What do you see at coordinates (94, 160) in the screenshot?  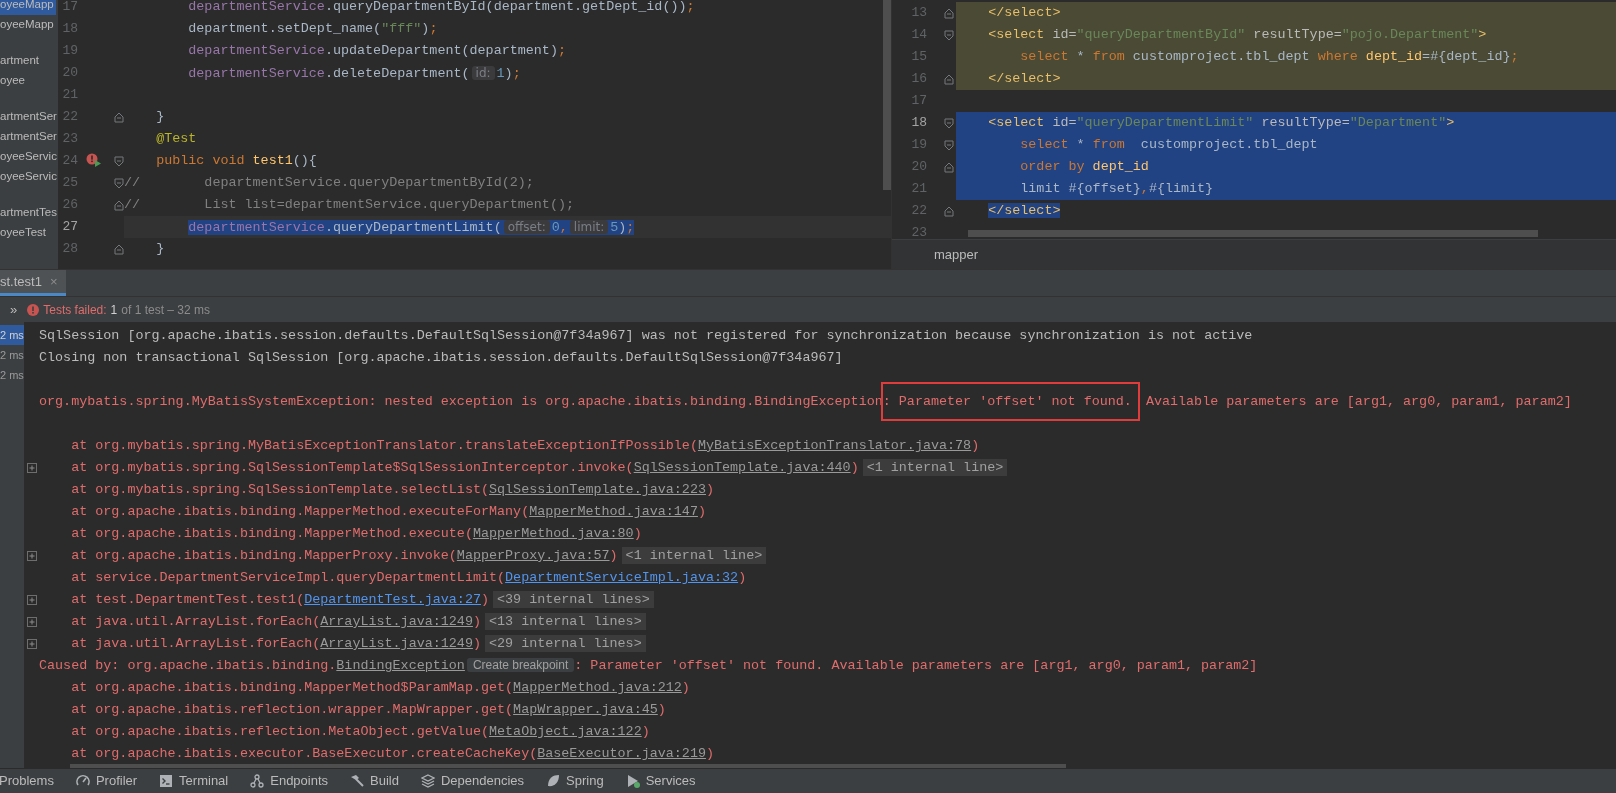 I see `run-test-icon` at bounding box center [94, 160].